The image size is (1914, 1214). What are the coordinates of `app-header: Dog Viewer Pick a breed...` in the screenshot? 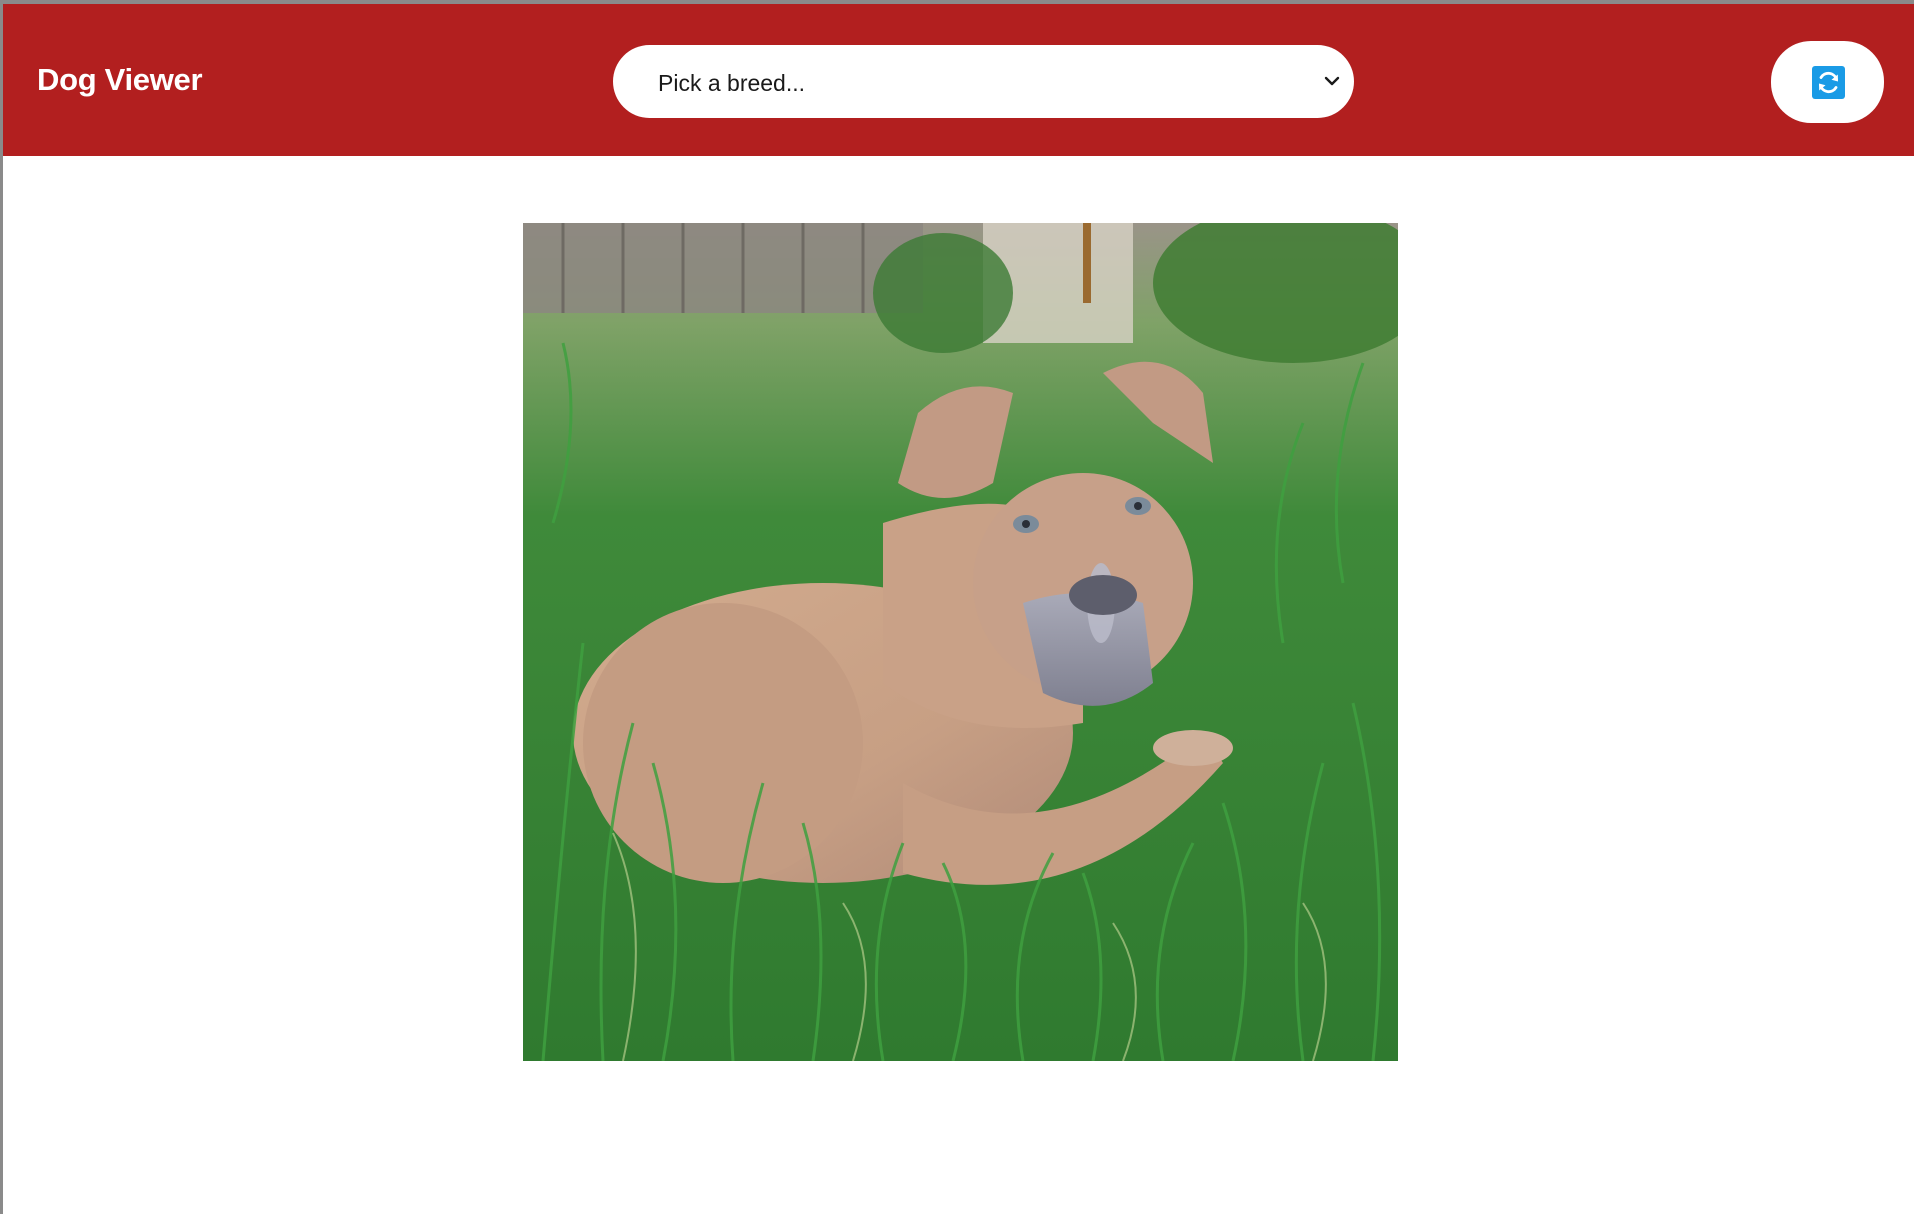 It's located at (958, 80).